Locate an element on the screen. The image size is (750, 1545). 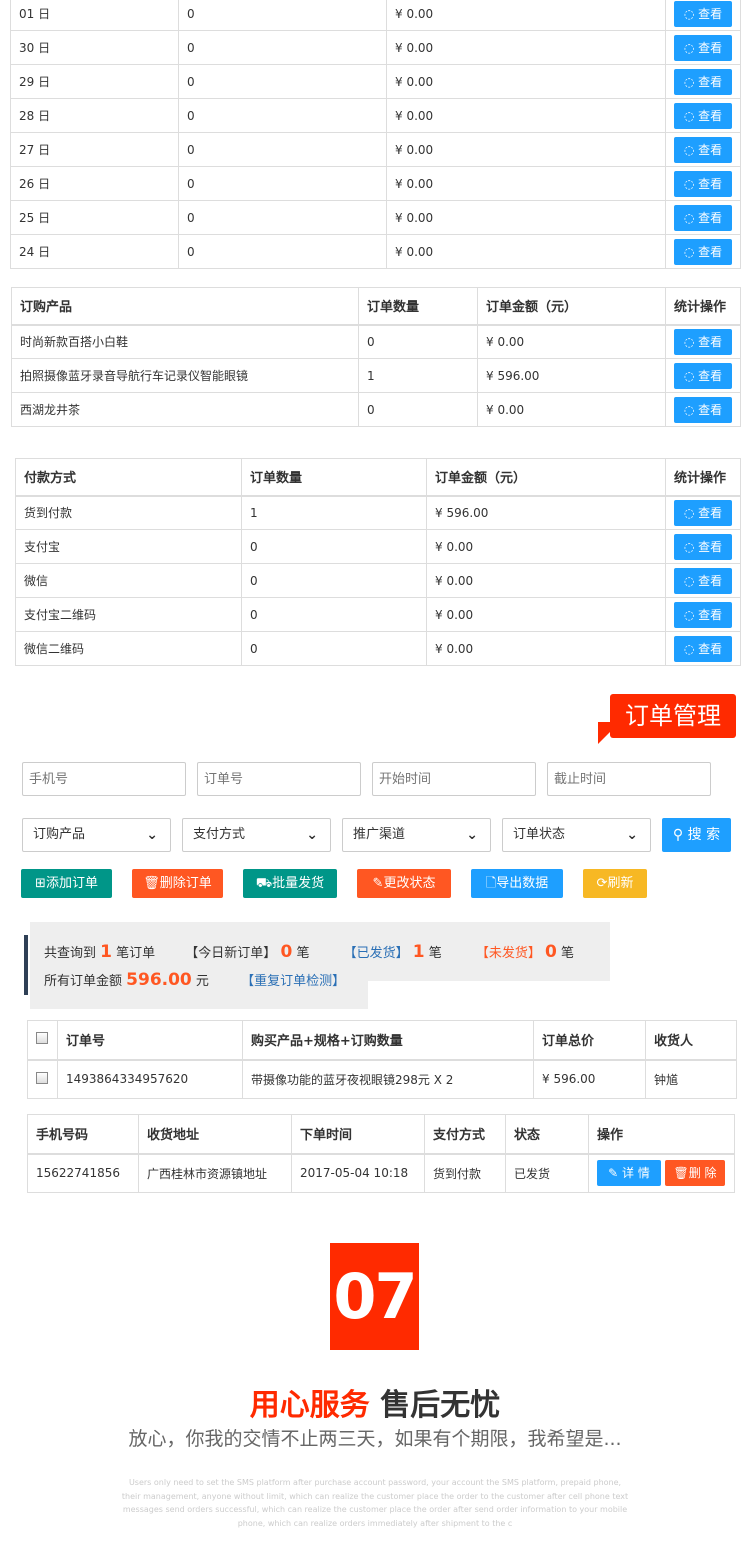
shipped-link: 【已发货】 is located at coordinates (376, 953).